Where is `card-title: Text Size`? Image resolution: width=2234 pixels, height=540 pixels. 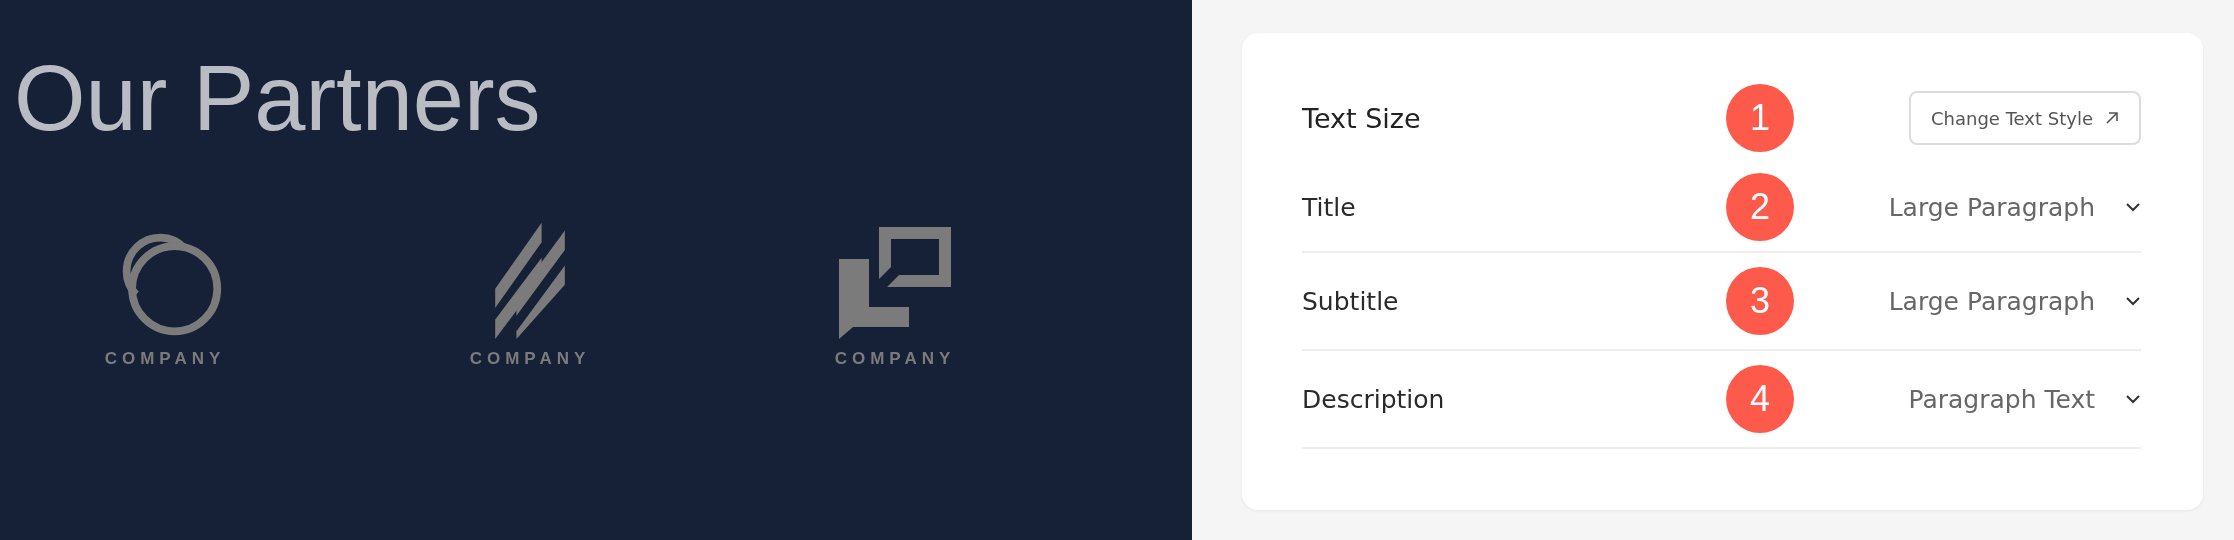 card-title: Text Size is located at coordinates (1362, 118).